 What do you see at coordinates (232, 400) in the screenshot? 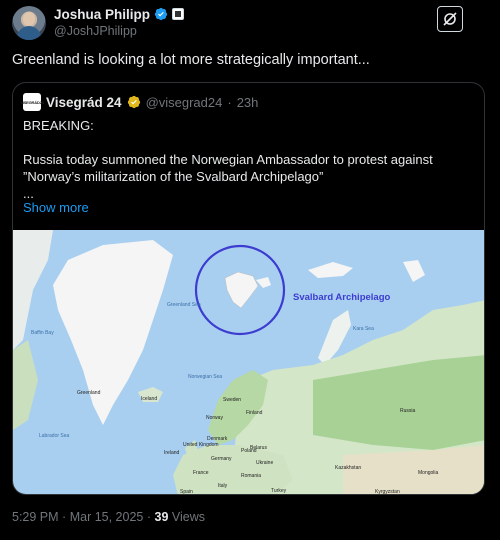
I see `map-label-sweden: Sweden` at bounding box center [232, 400].